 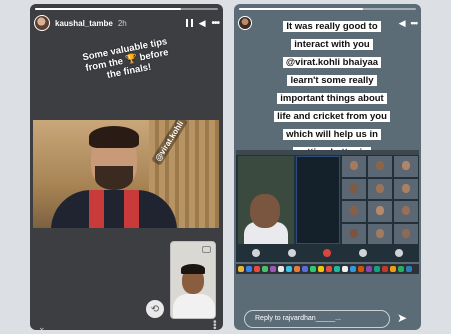 I want to click on story-text-line: @virat.kohli bhaiyaa, so click(x=332, y=62).